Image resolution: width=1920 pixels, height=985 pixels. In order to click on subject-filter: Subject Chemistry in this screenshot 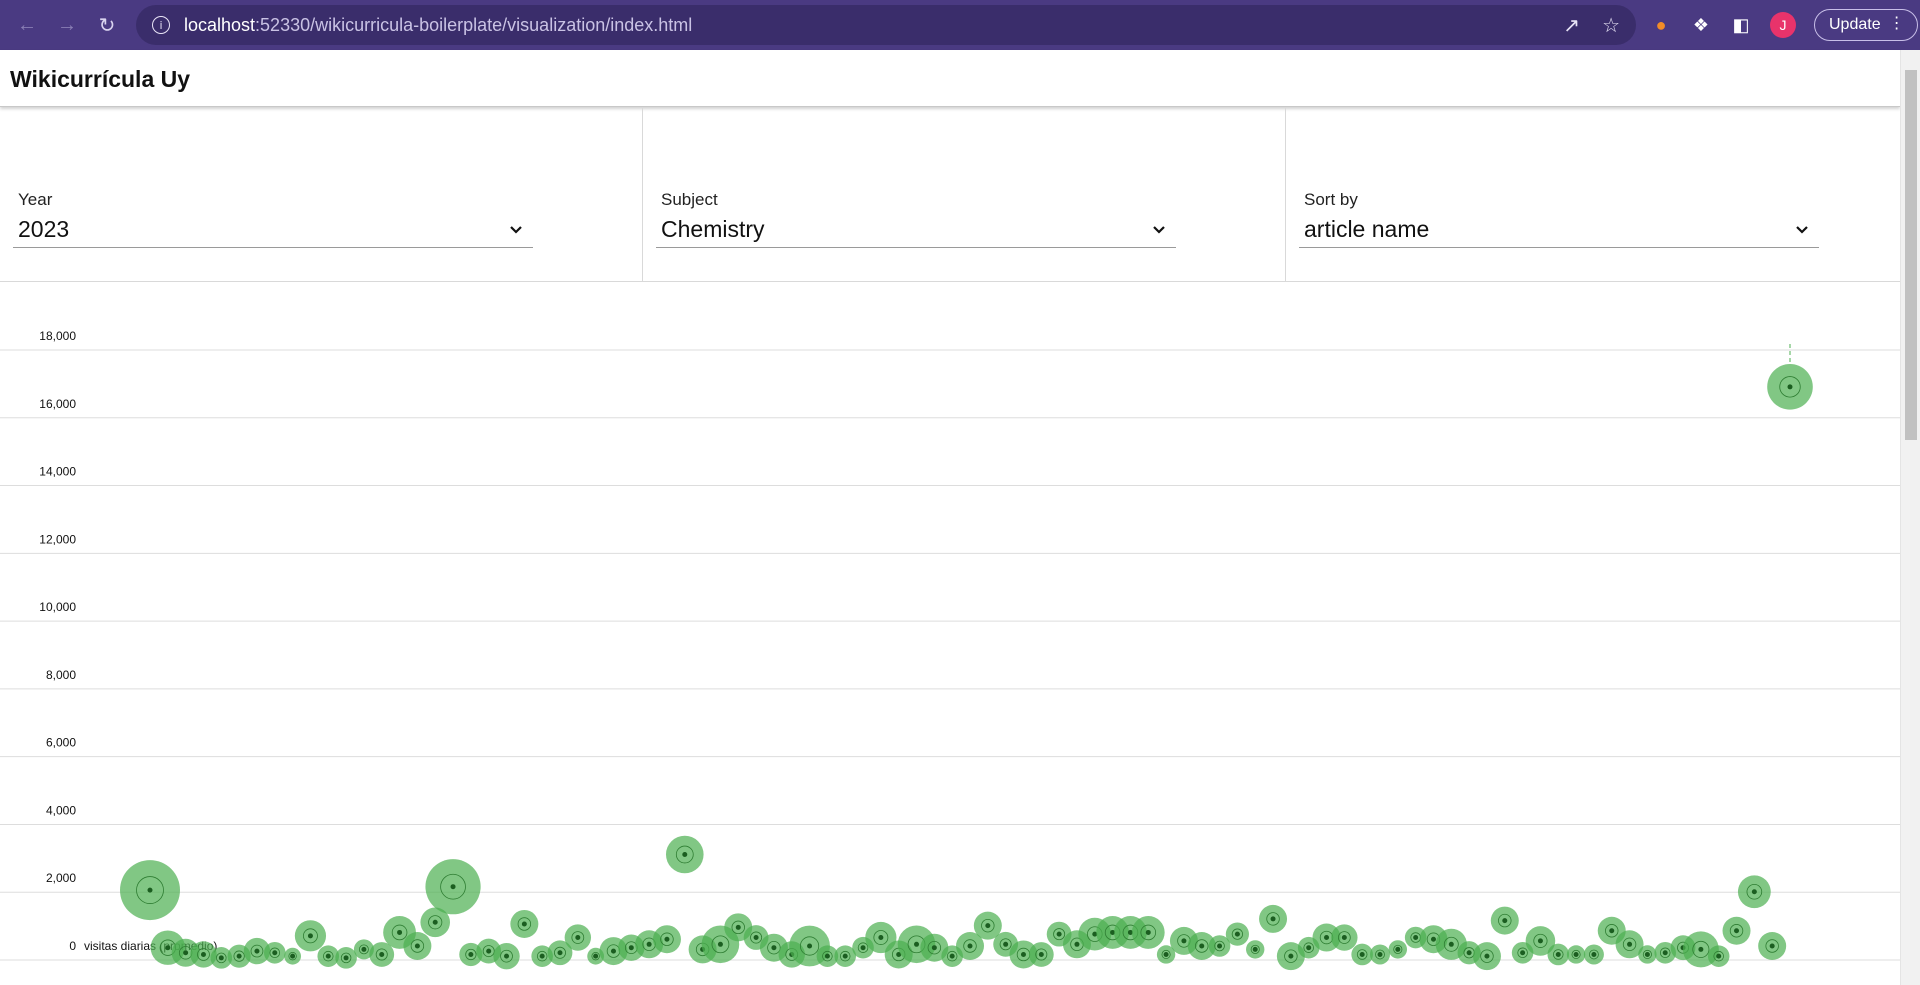, I will do `click(964, 195)`.